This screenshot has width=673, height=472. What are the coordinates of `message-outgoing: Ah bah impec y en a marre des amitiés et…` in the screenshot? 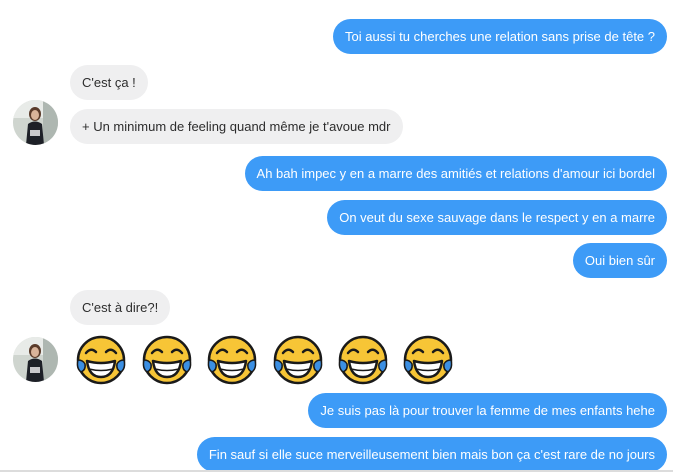 It's located at (455, 173).